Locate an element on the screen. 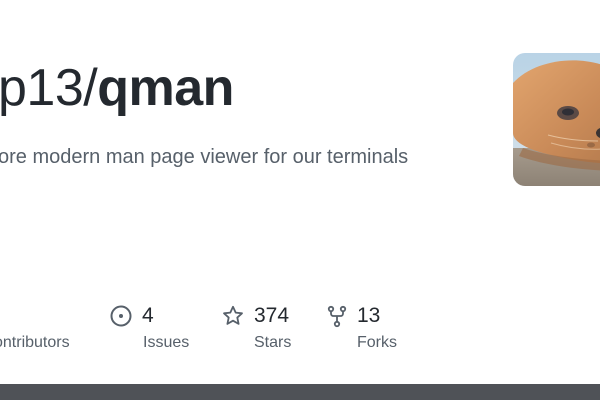 The width and height of the screenshot is (600, 400). owner-avatar is located at coordinates (556, 119).